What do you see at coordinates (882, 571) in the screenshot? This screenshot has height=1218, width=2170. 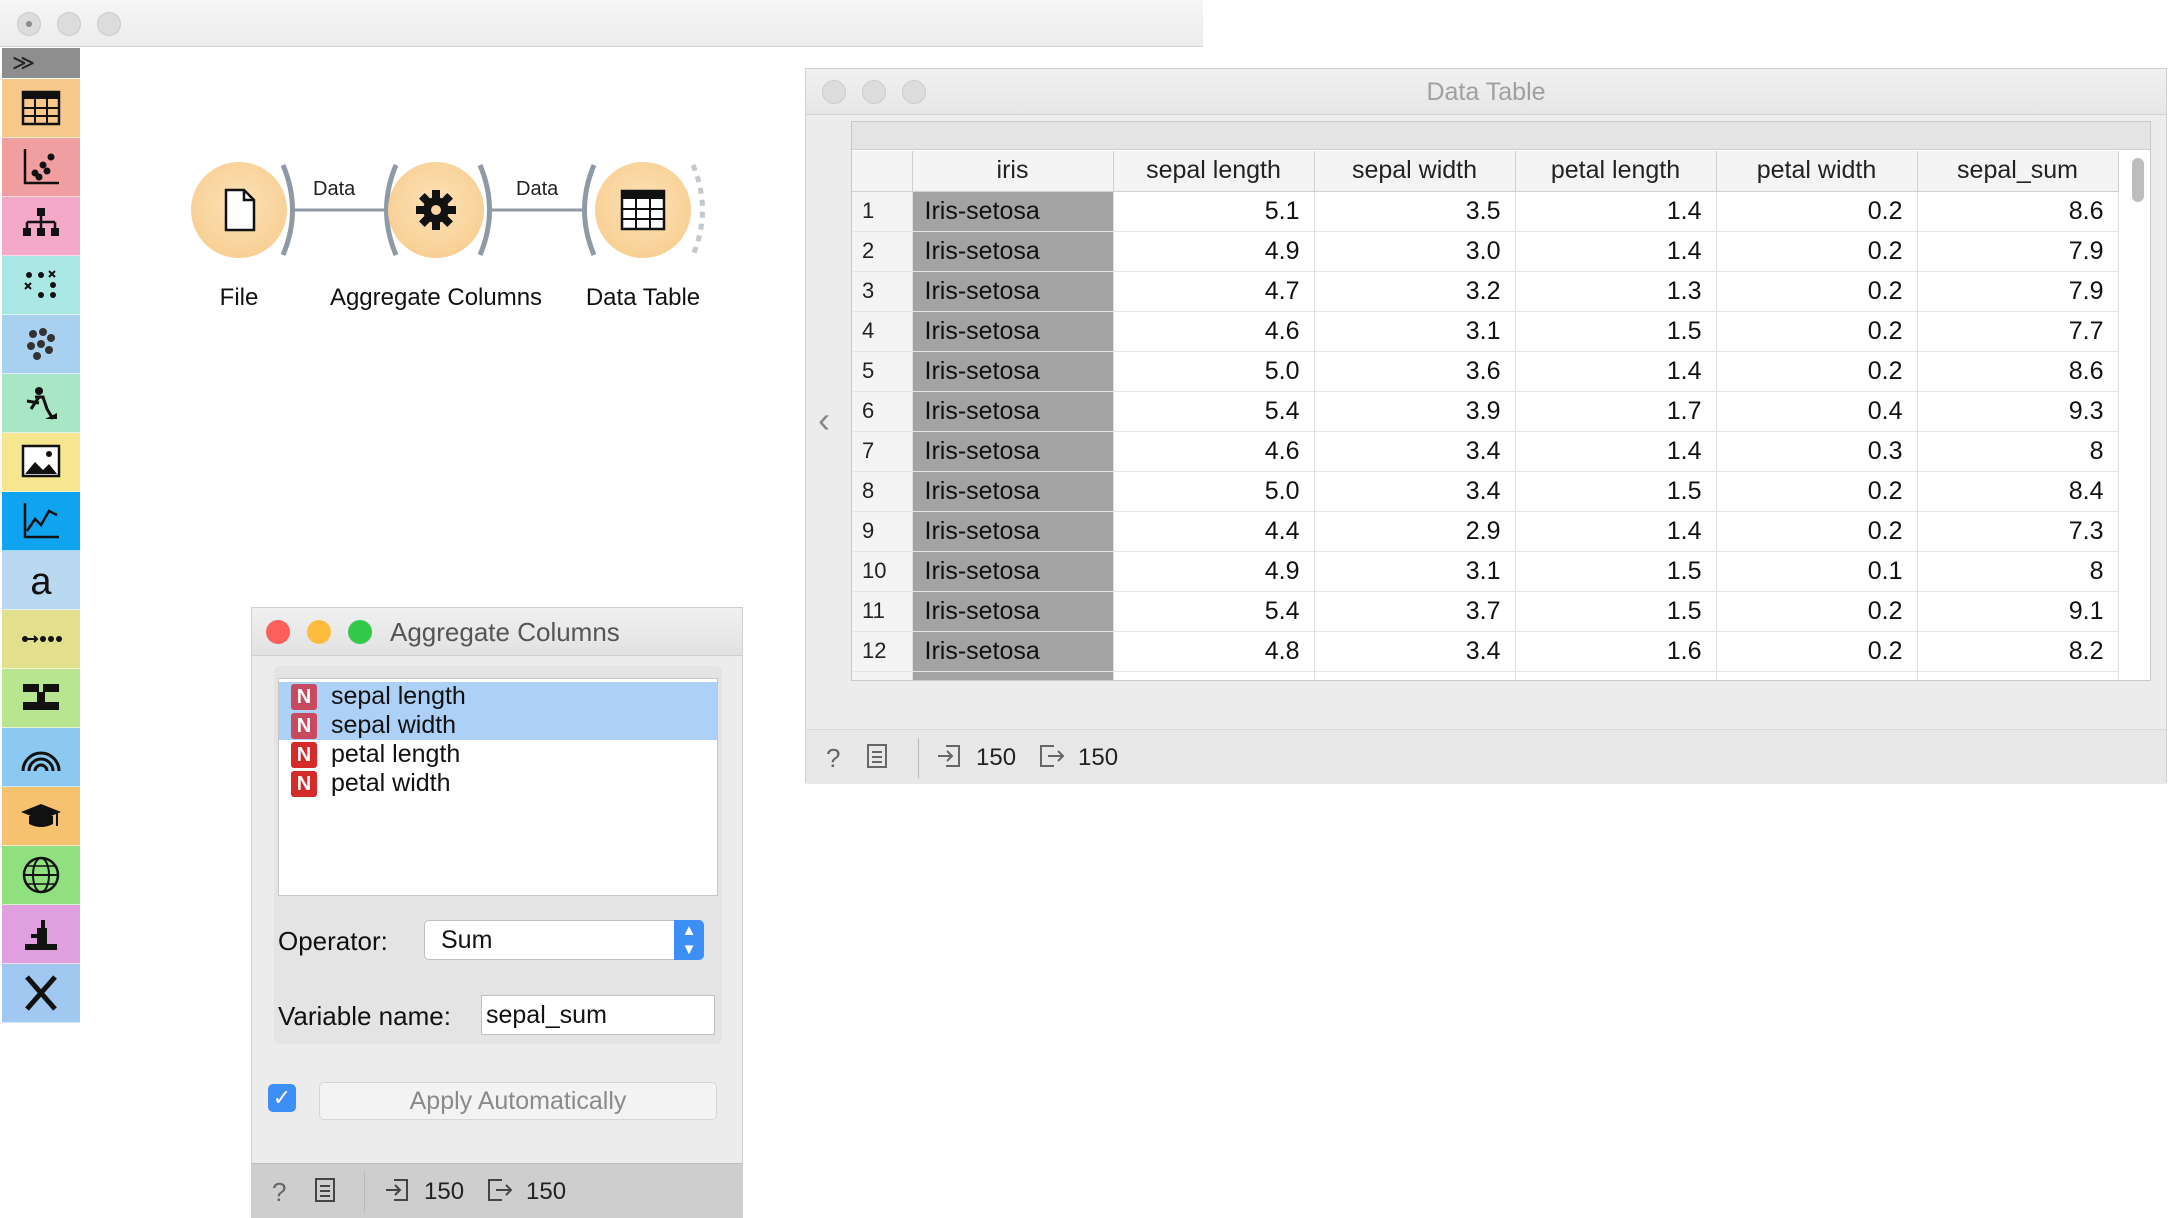 I see `row-number: 10` at bounding box center [882, 571].